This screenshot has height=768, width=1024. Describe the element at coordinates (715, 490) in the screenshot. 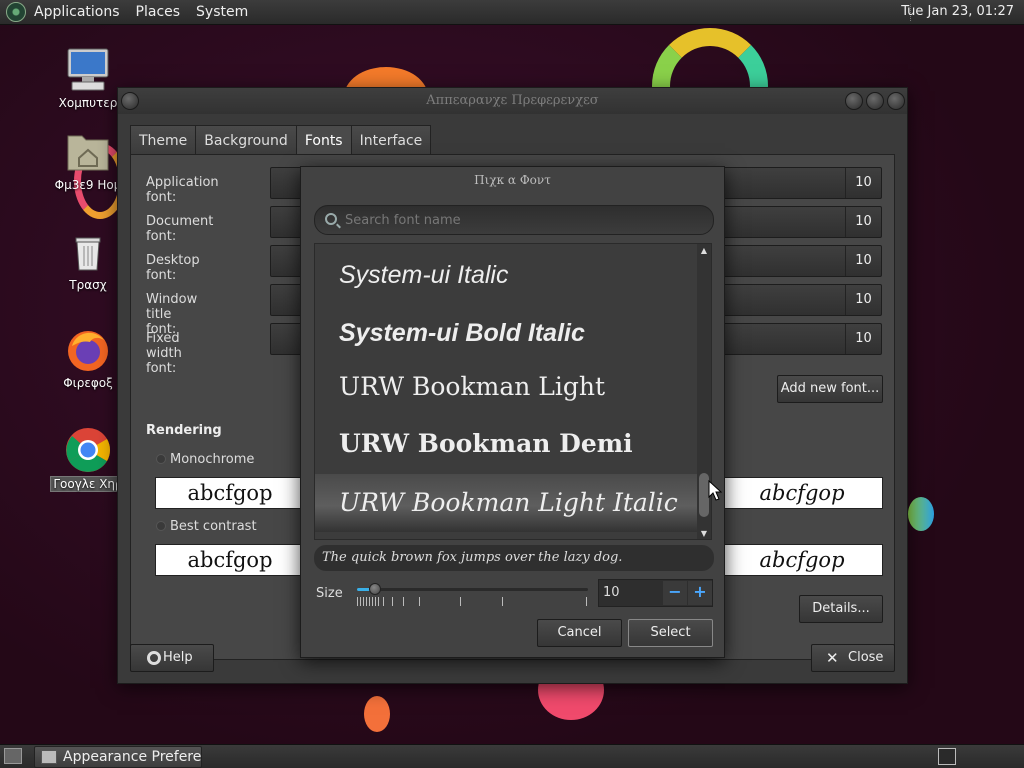

I see `mouse-pointer-icon` at that location.